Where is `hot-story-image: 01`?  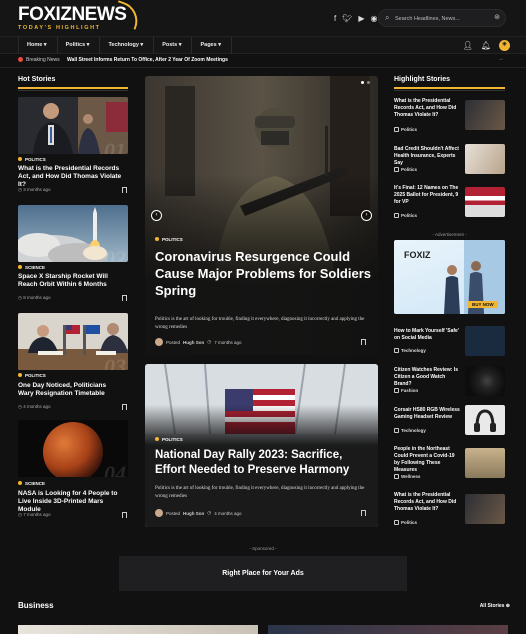 hot-story-image: 01 is located at coordinates (73, 125).